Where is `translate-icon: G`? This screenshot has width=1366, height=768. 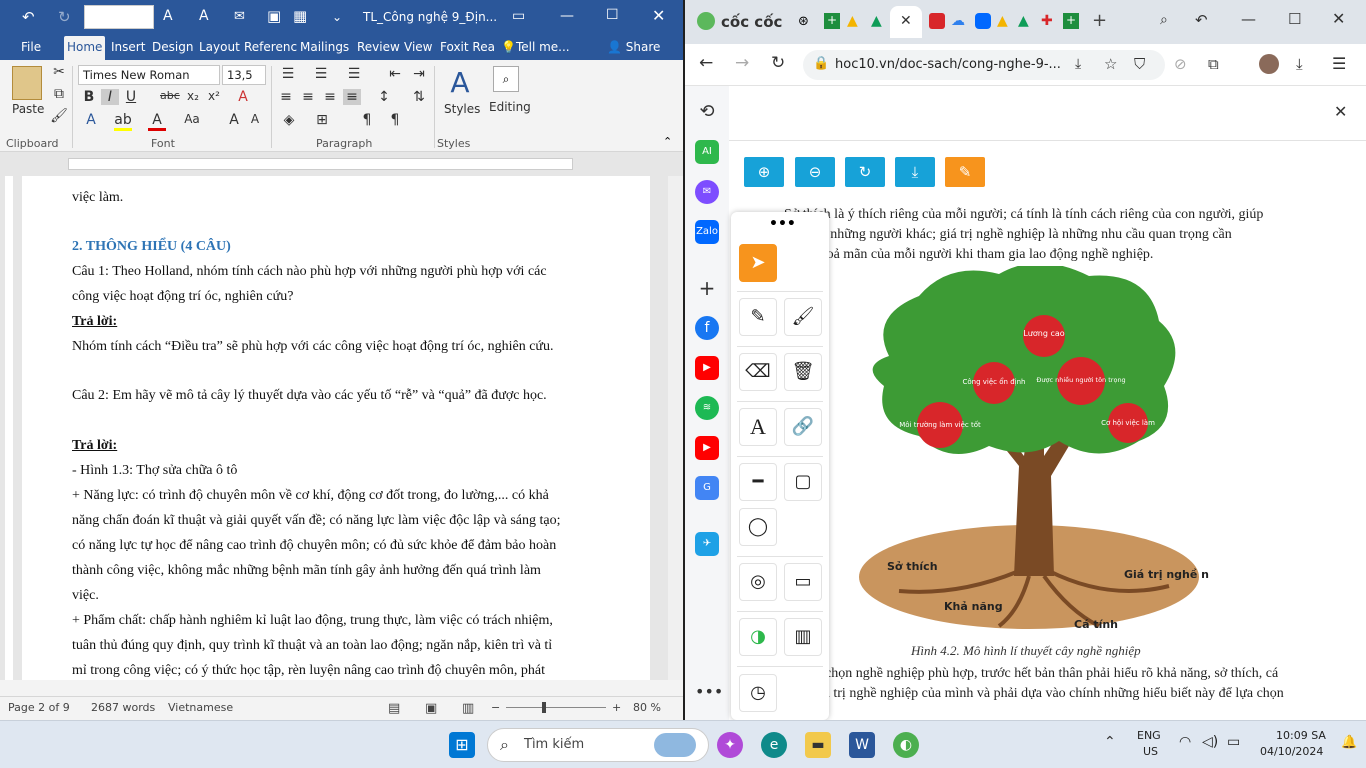
translate-icon: G is located at coordinates (707, 488).